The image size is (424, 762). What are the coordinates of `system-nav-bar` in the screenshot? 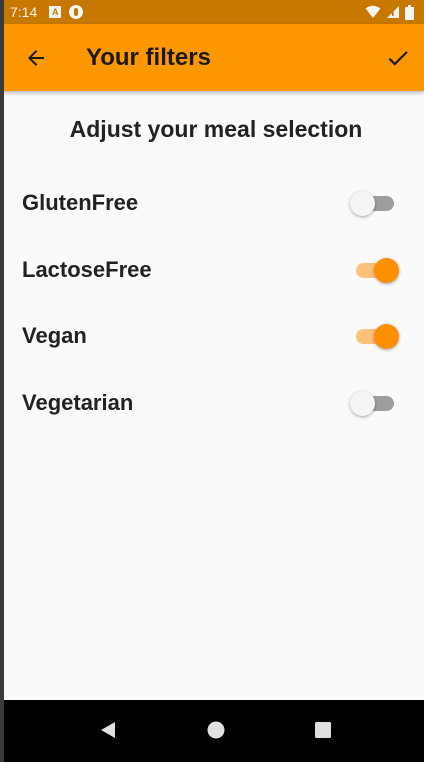 It's located at (212, 731).